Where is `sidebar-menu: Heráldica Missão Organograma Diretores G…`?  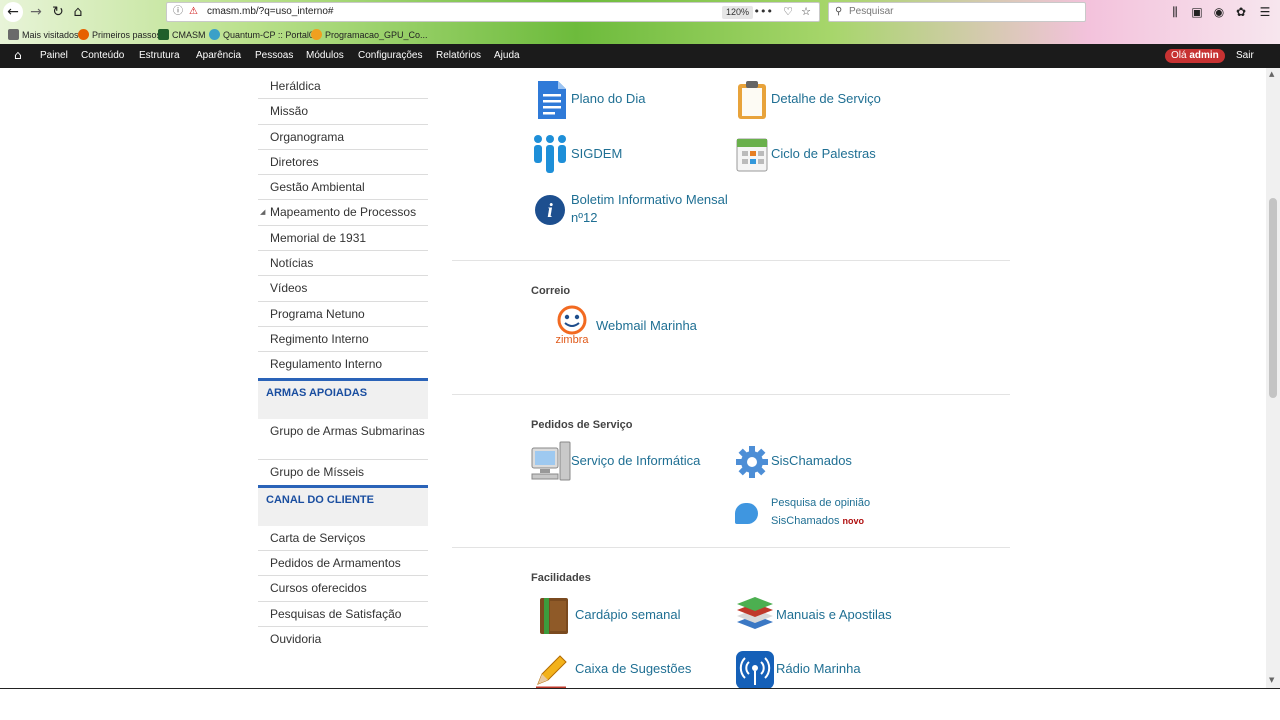
sidebar-menu: Heráldica Missão Organograma Diretores G… is located at coordinates (343, 360).